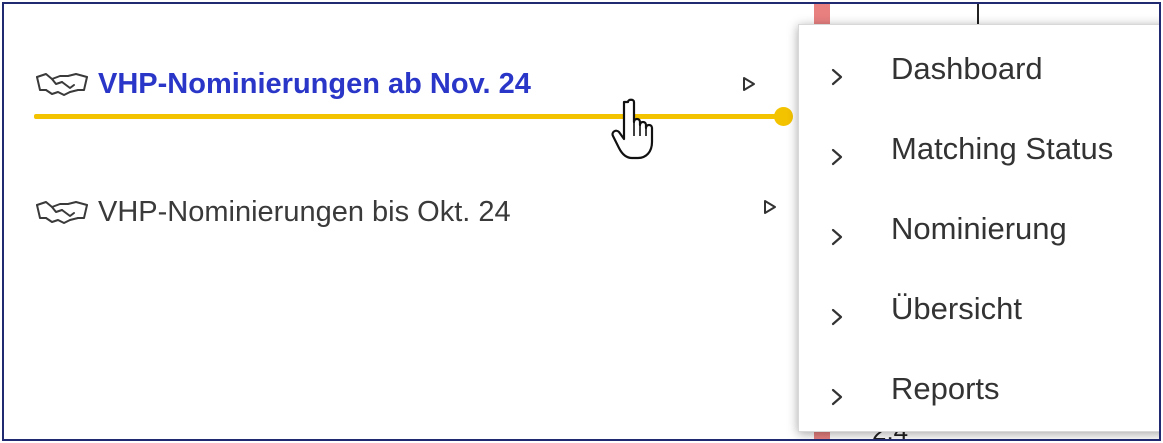 Image resolution: width=1163 pixels, height=443 pixels. I want to click on submenu-item-nominierung: Nominierung, so click(979, 229).